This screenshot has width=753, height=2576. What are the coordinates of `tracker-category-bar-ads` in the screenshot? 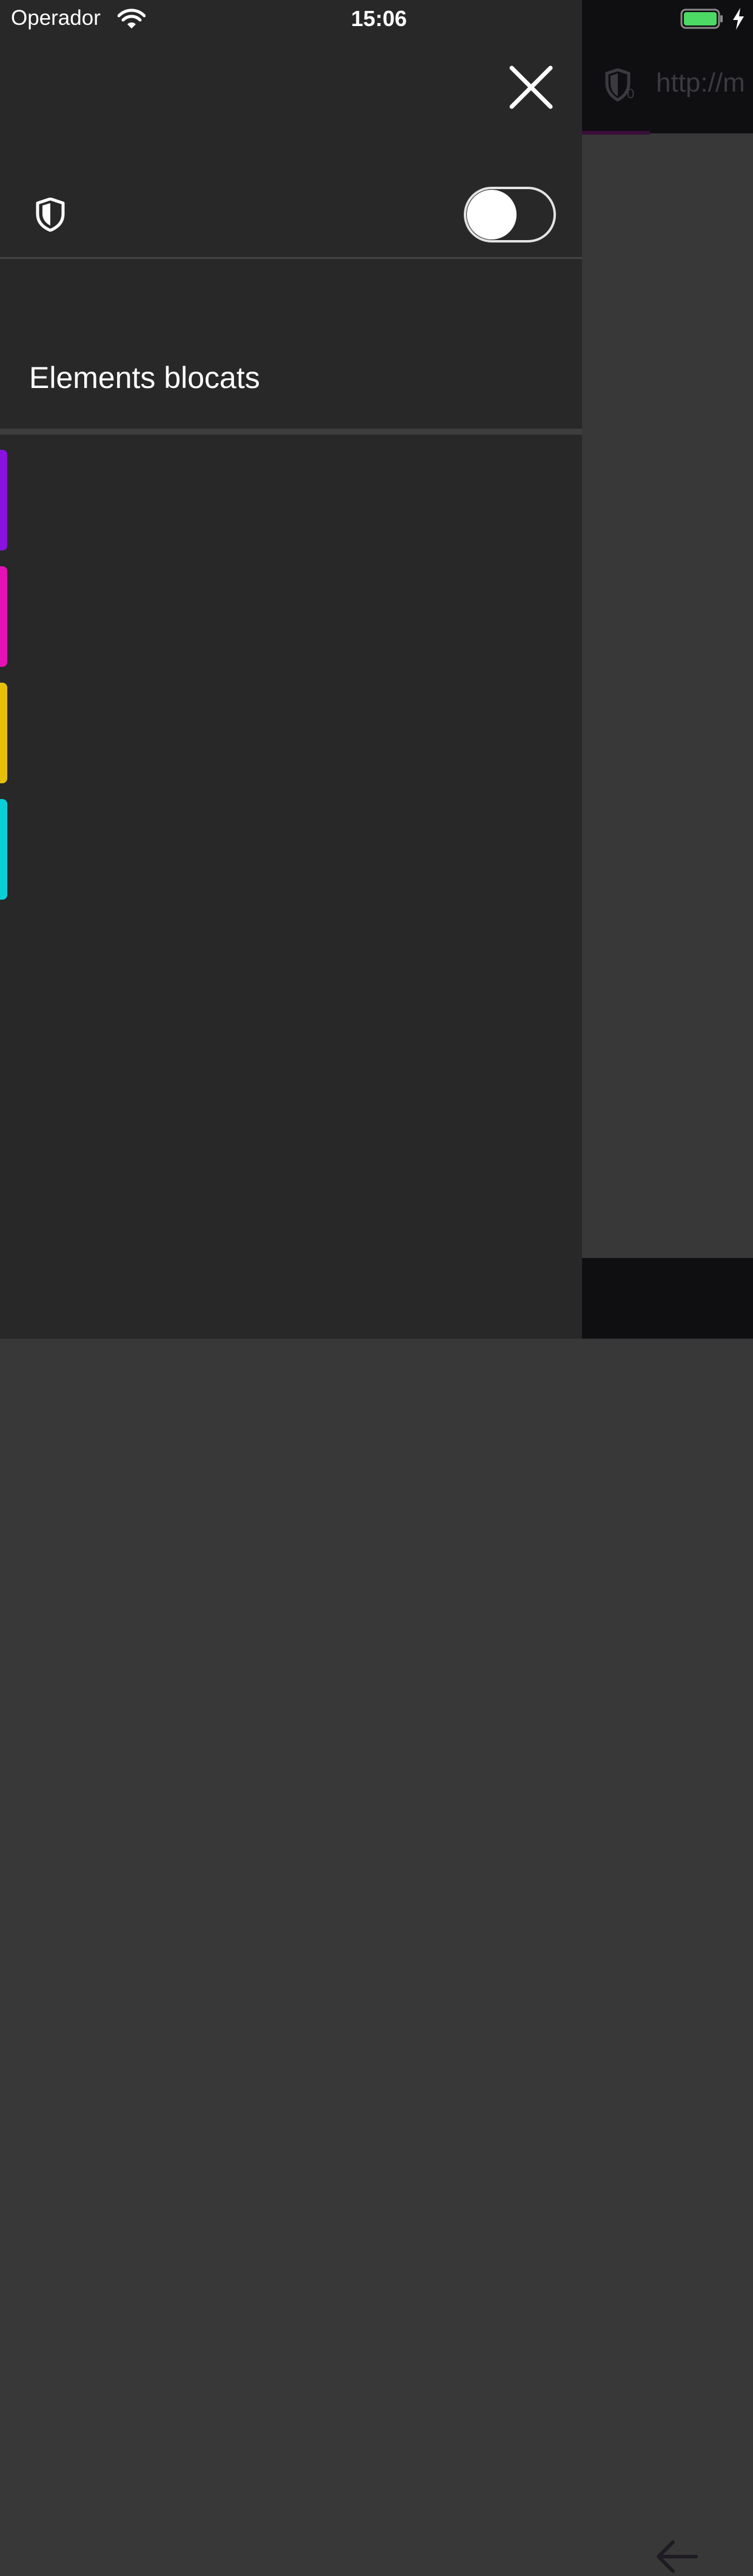 It's located at (4, 500).